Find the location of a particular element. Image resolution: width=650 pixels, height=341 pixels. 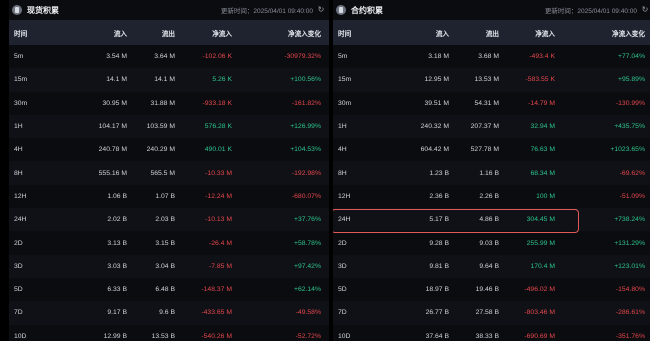

table-row: 1H 104.17 M 103.59 M 576.28 K +126.99% is located at coordinates (169, 126).